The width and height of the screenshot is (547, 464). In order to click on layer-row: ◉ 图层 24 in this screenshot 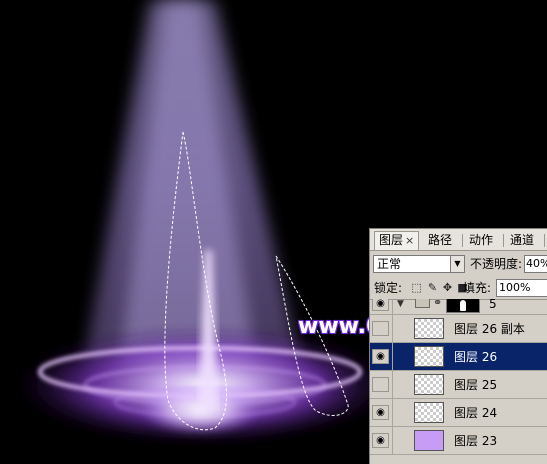, I will do `click(458, 413)`.